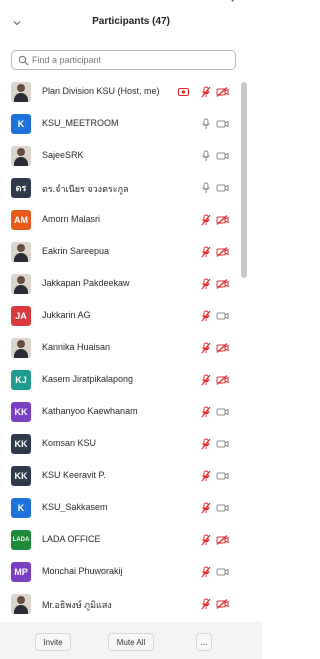 The width and height of the screenshot is (320, 659). What do you see at coordinates (183, 92) in the screenshot?
I see `screen-share-icon` at bounding box center [183, 92].